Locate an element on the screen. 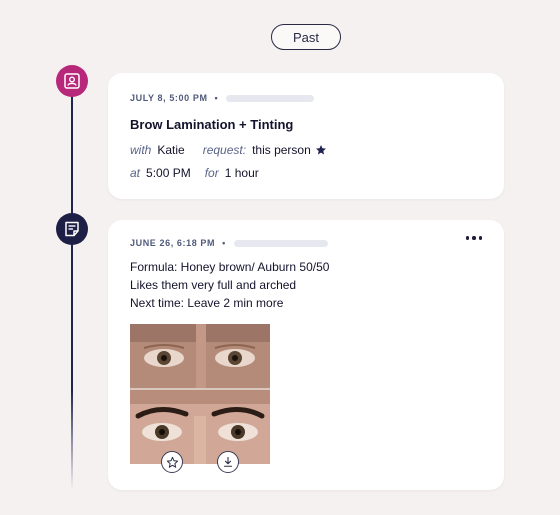 The height and width of the screenshot is (515, 560). staff-name: Katie is located at coordinates (171, 150).